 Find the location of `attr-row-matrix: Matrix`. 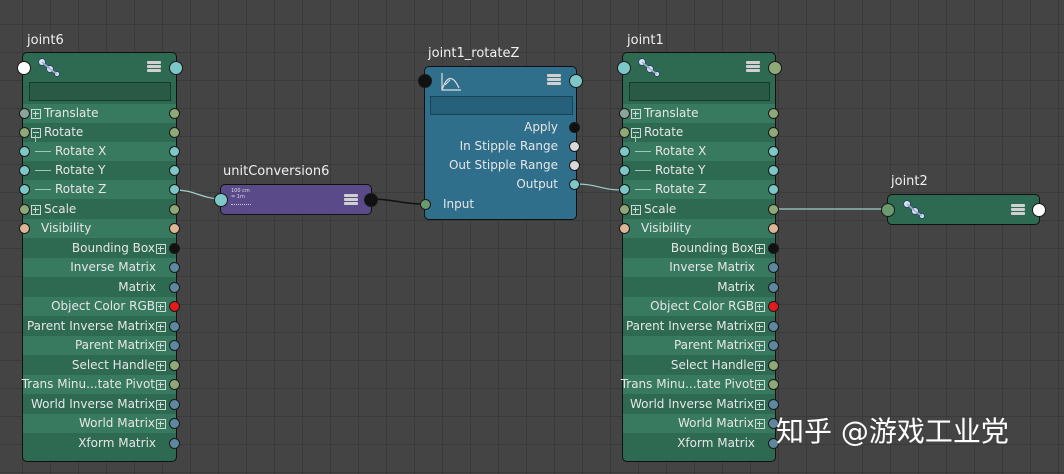

attr-row-matrix: Matrix is located at coordinates (701, 287).